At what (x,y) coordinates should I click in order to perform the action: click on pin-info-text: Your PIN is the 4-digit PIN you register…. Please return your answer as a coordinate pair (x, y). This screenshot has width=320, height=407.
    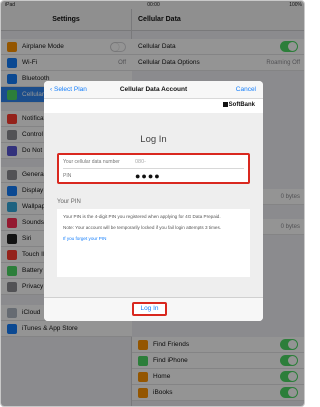
    Looking at the image, I should click on (142, 216).